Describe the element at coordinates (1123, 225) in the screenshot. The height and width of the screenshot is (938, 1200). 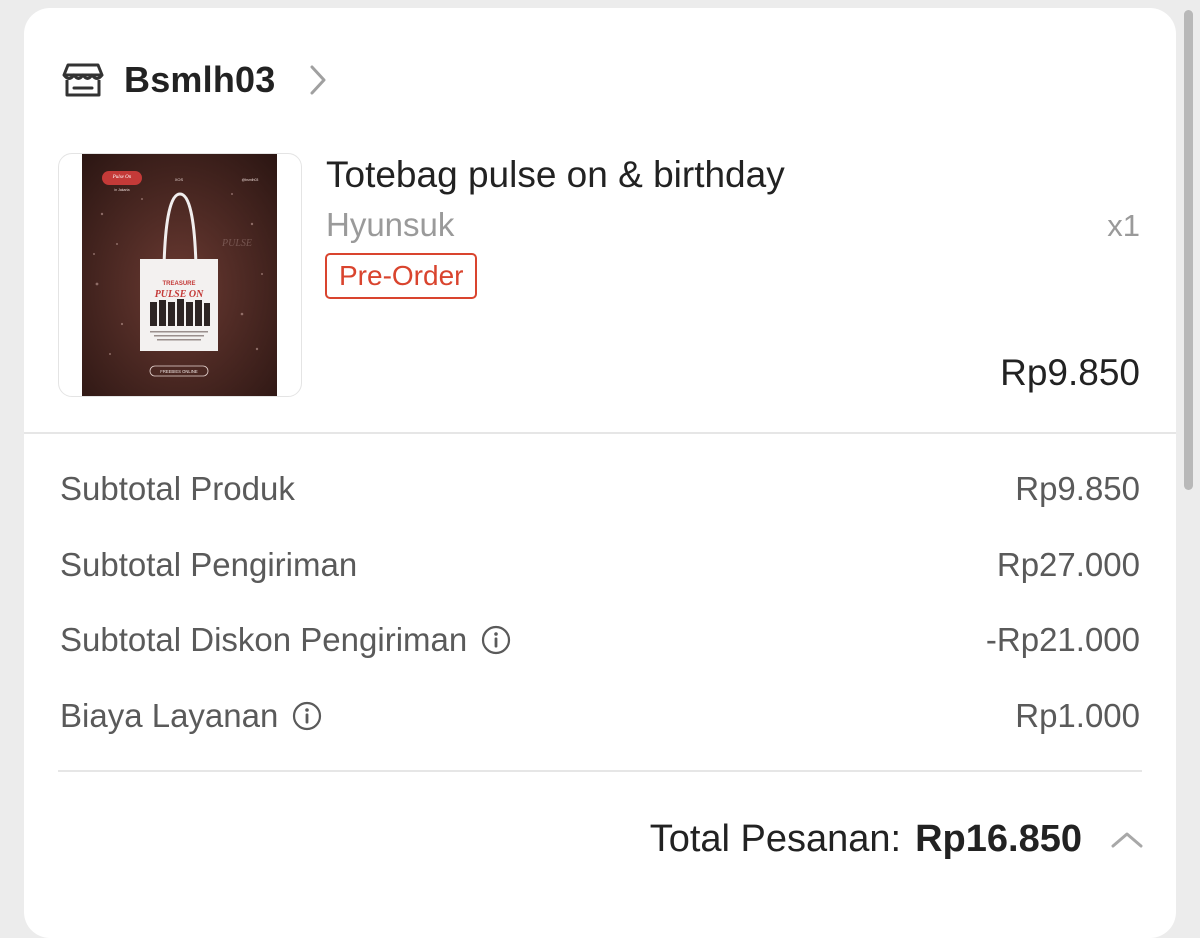
I see `product-quantity: x1` at that location.